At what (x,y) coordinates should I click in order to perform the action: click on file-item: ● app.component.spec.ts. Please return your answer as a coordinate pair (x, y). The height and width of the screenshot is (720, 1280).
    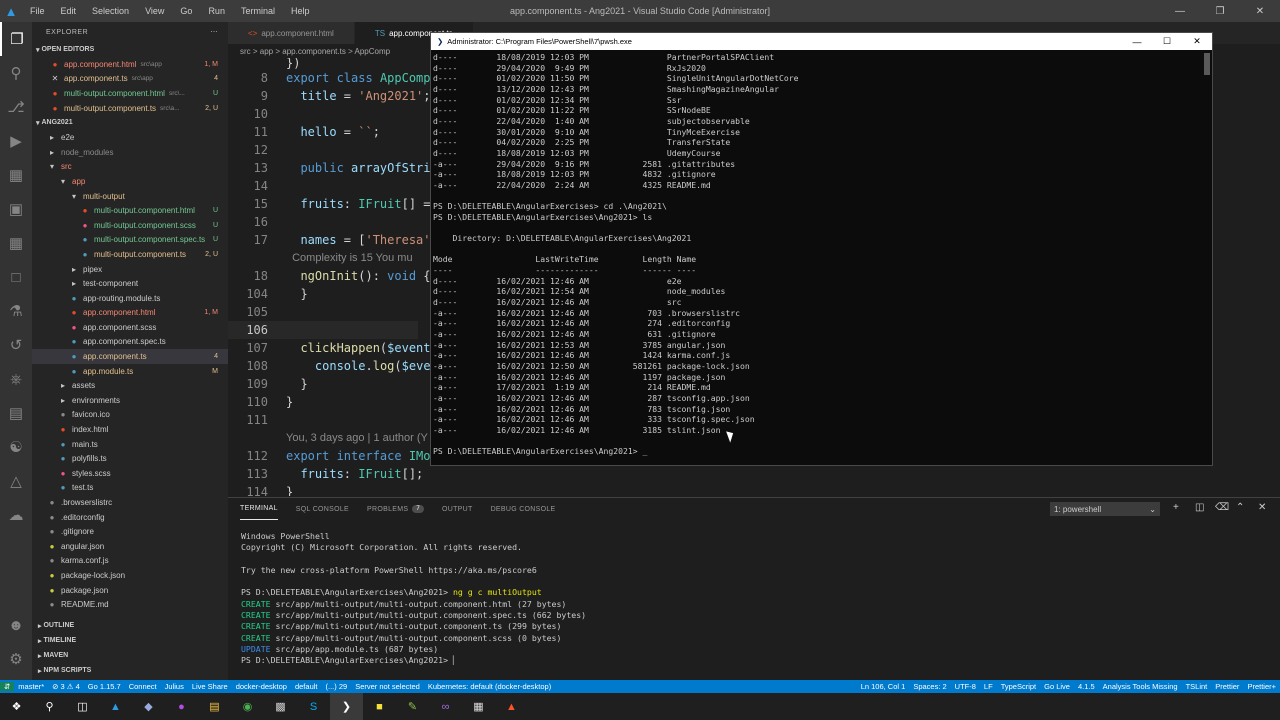
    Looking at the image, I should click on (130, 342).